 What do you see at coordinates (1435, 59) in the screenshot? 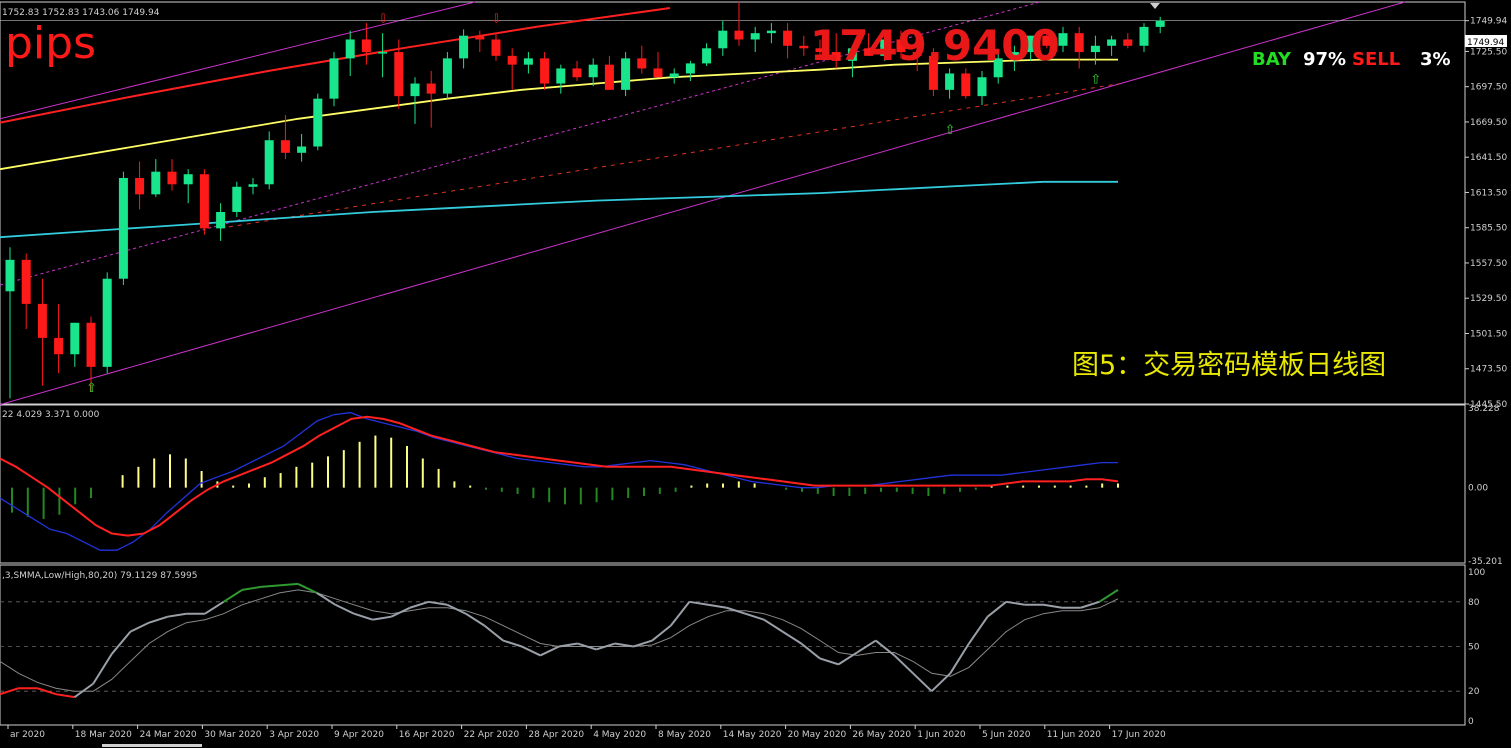
I see `sell-percent: 3%` at bounding box center [1435, 59].